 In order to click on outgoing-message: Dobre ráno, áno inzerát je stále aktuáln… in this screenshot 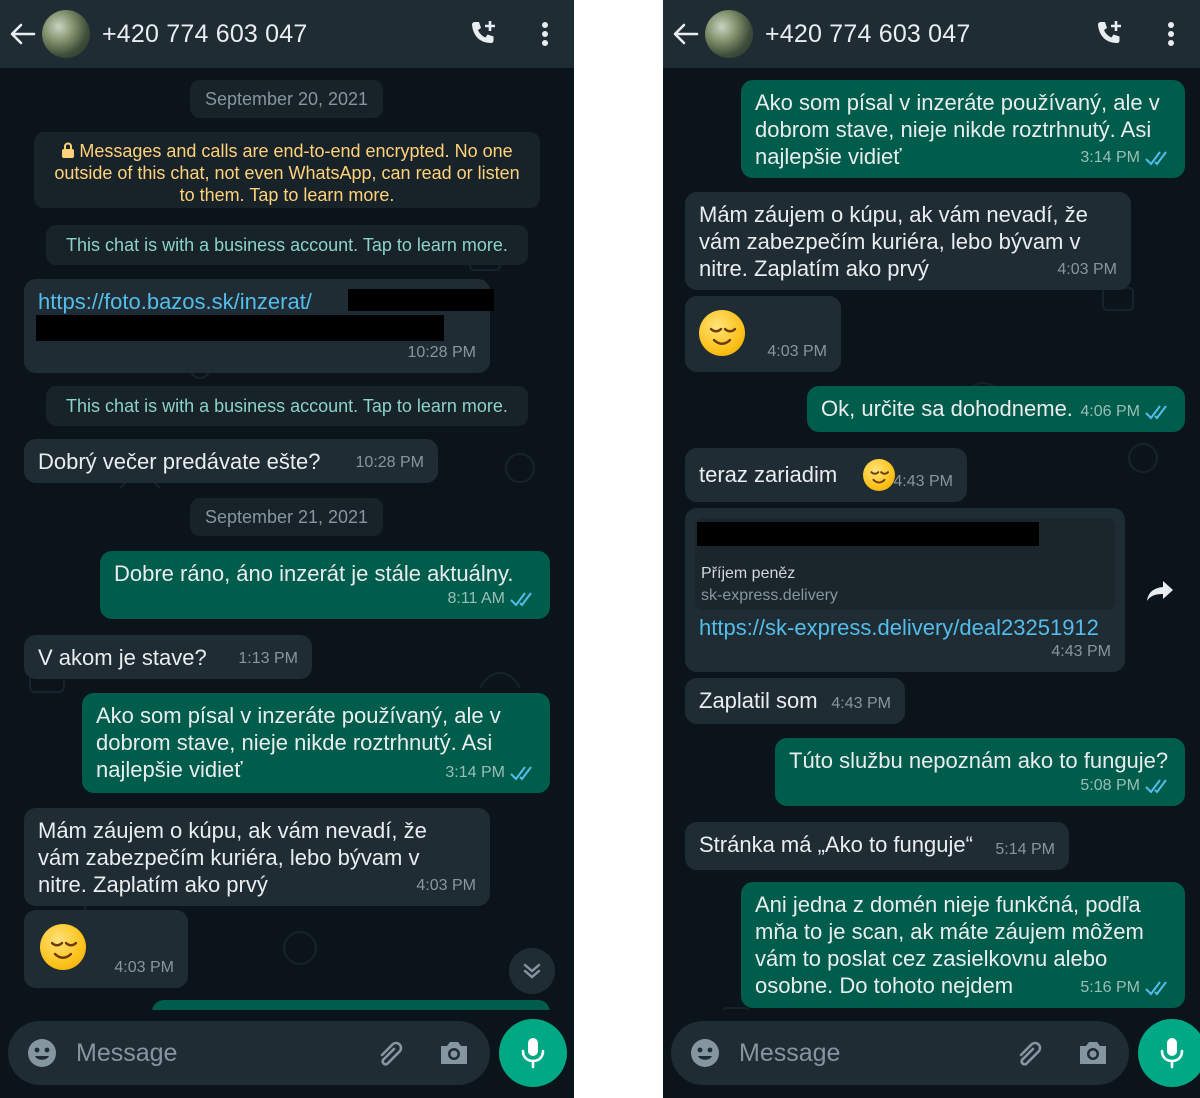, I will do `click(325, 585)`.